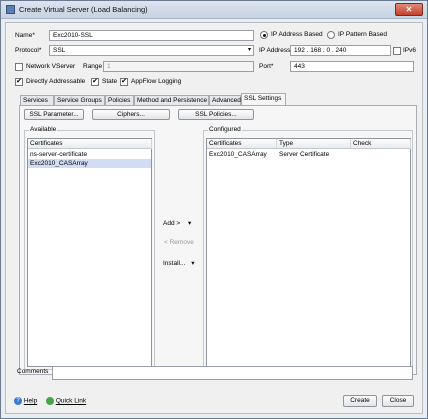 This screenshot has width=428, height=419. I want to click on close-button: Close, so click(398, 401).